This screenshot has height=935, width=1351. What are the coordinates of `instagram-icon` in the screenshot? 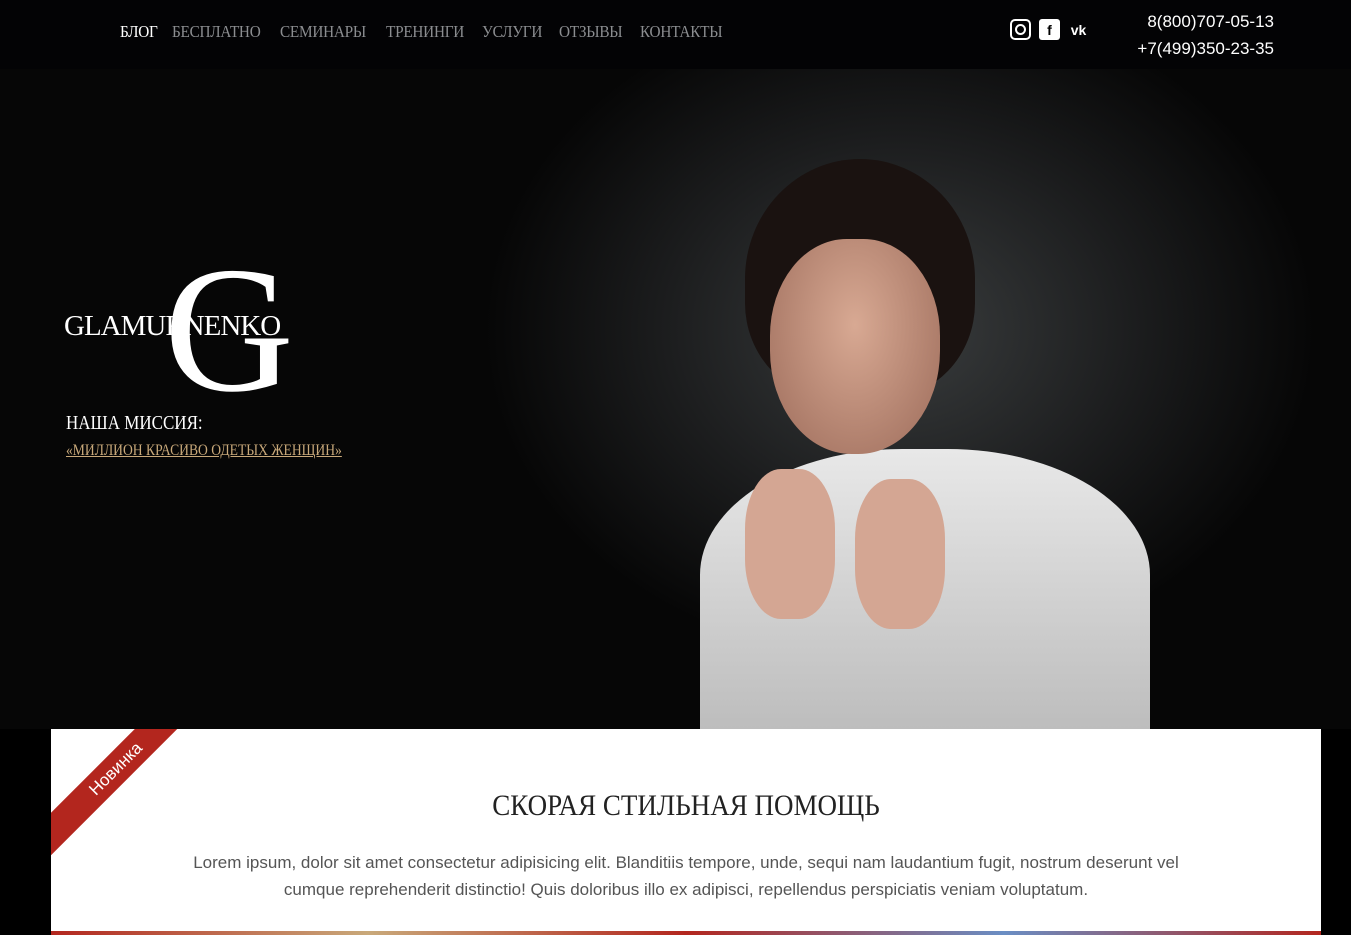 It's located at (1020, 29).